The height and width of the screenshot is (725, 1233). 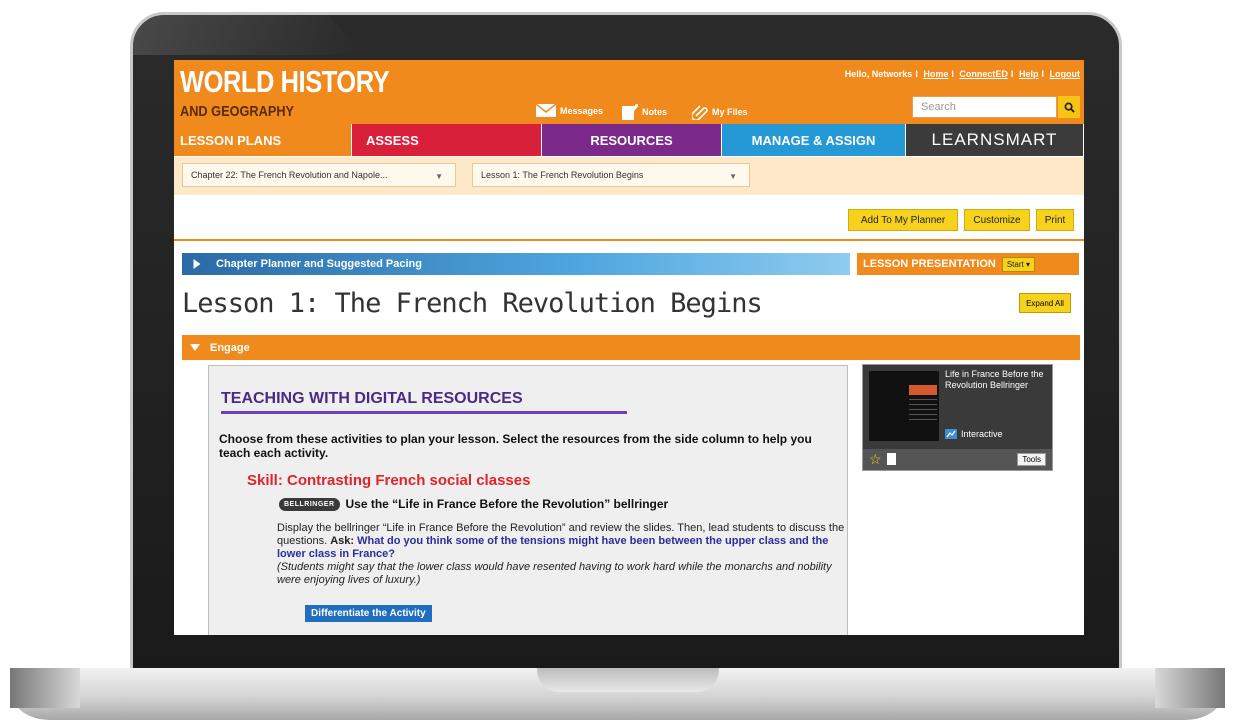 I want to click on bellringer-badge: BELLRINGER, so click(x=309, y=504).